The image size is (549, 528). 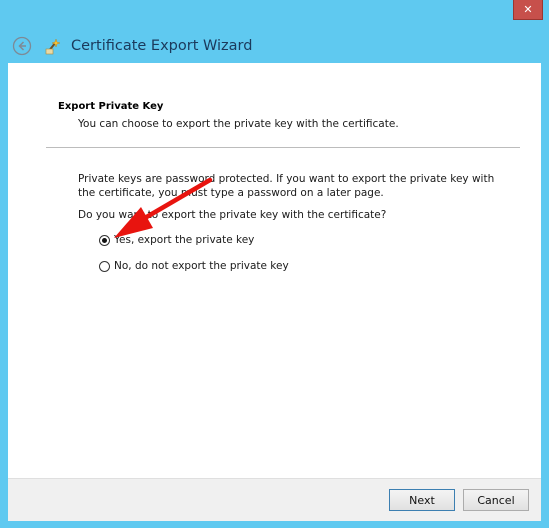 I want to click on radio-option-no: No, do not export the private key, so click(x=194, y=266).